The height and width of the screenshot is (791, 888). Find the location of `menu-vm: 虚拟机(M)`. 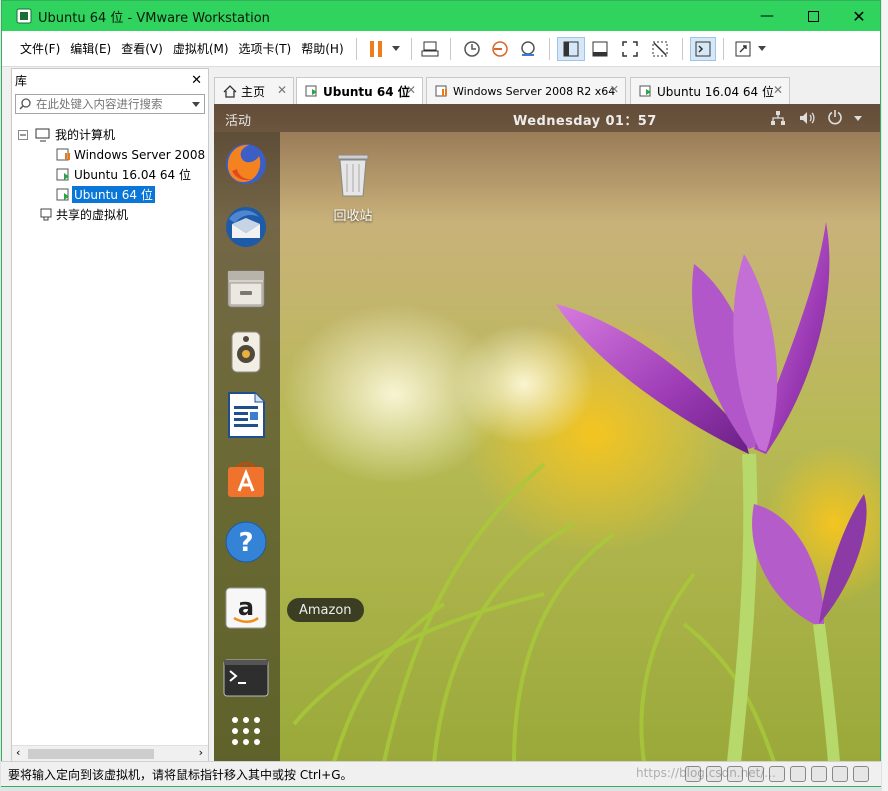

menu-vm: 虚拟机(M) is located at coordinates (201, 48).